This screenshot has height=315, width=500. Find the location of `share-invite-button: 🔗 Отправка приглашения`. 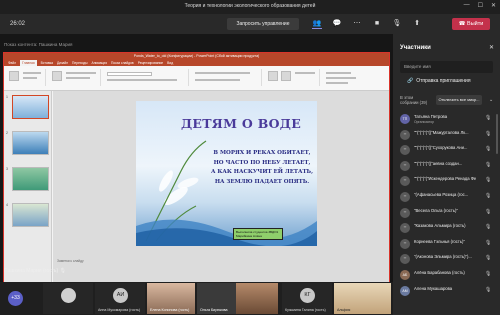

share-invite-button: 🔗 Отправка приглашения is located at coordinates (439, 81).